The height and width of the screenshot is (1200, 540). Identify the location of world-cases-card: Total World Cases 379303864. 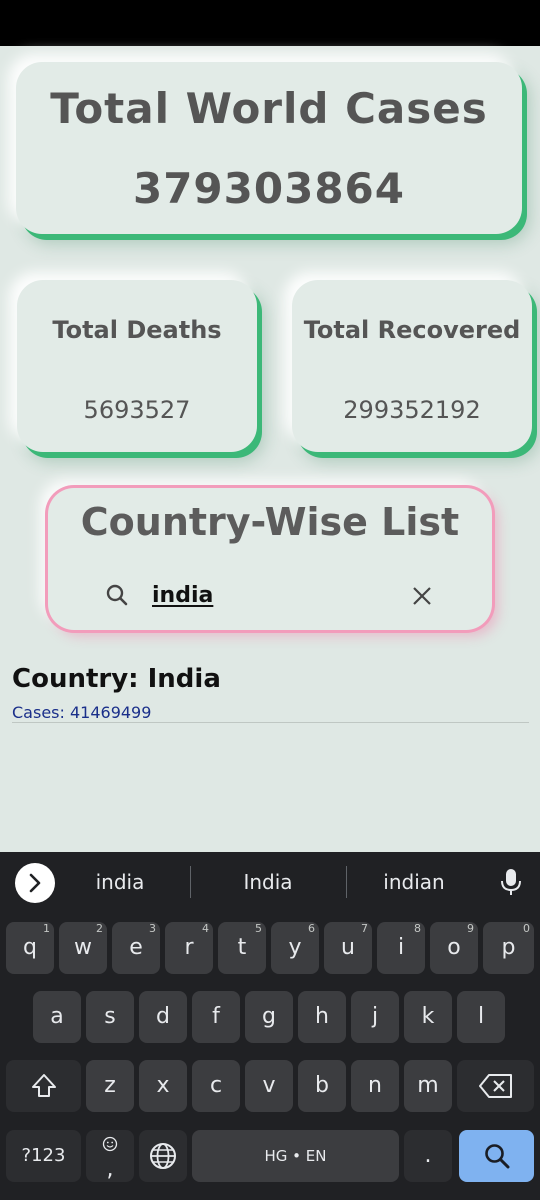
(269, 148).